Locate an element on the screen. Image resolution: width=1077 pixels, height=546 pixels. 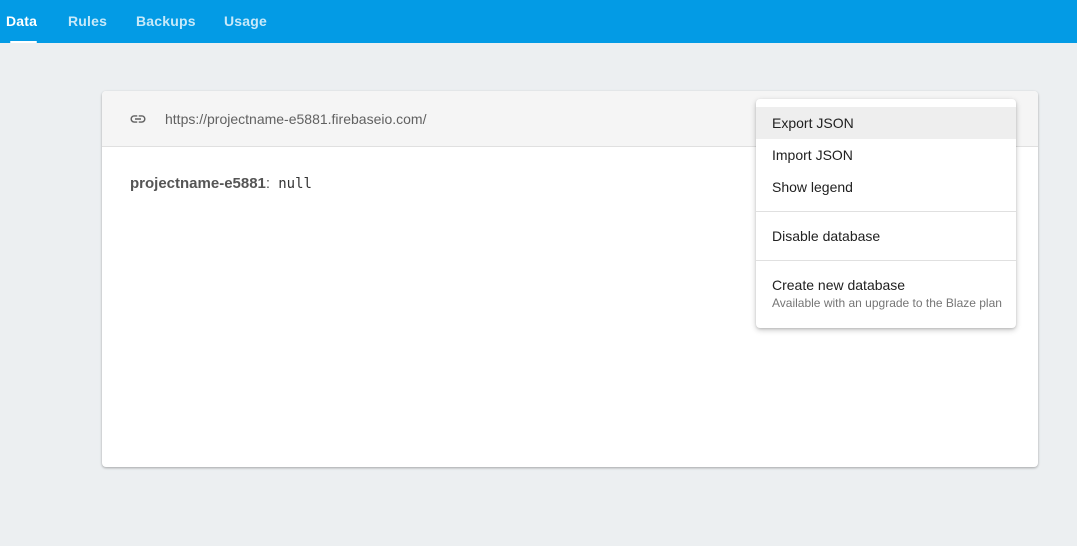
tab-usage-label: Usage is located at coordinates (246, 21).